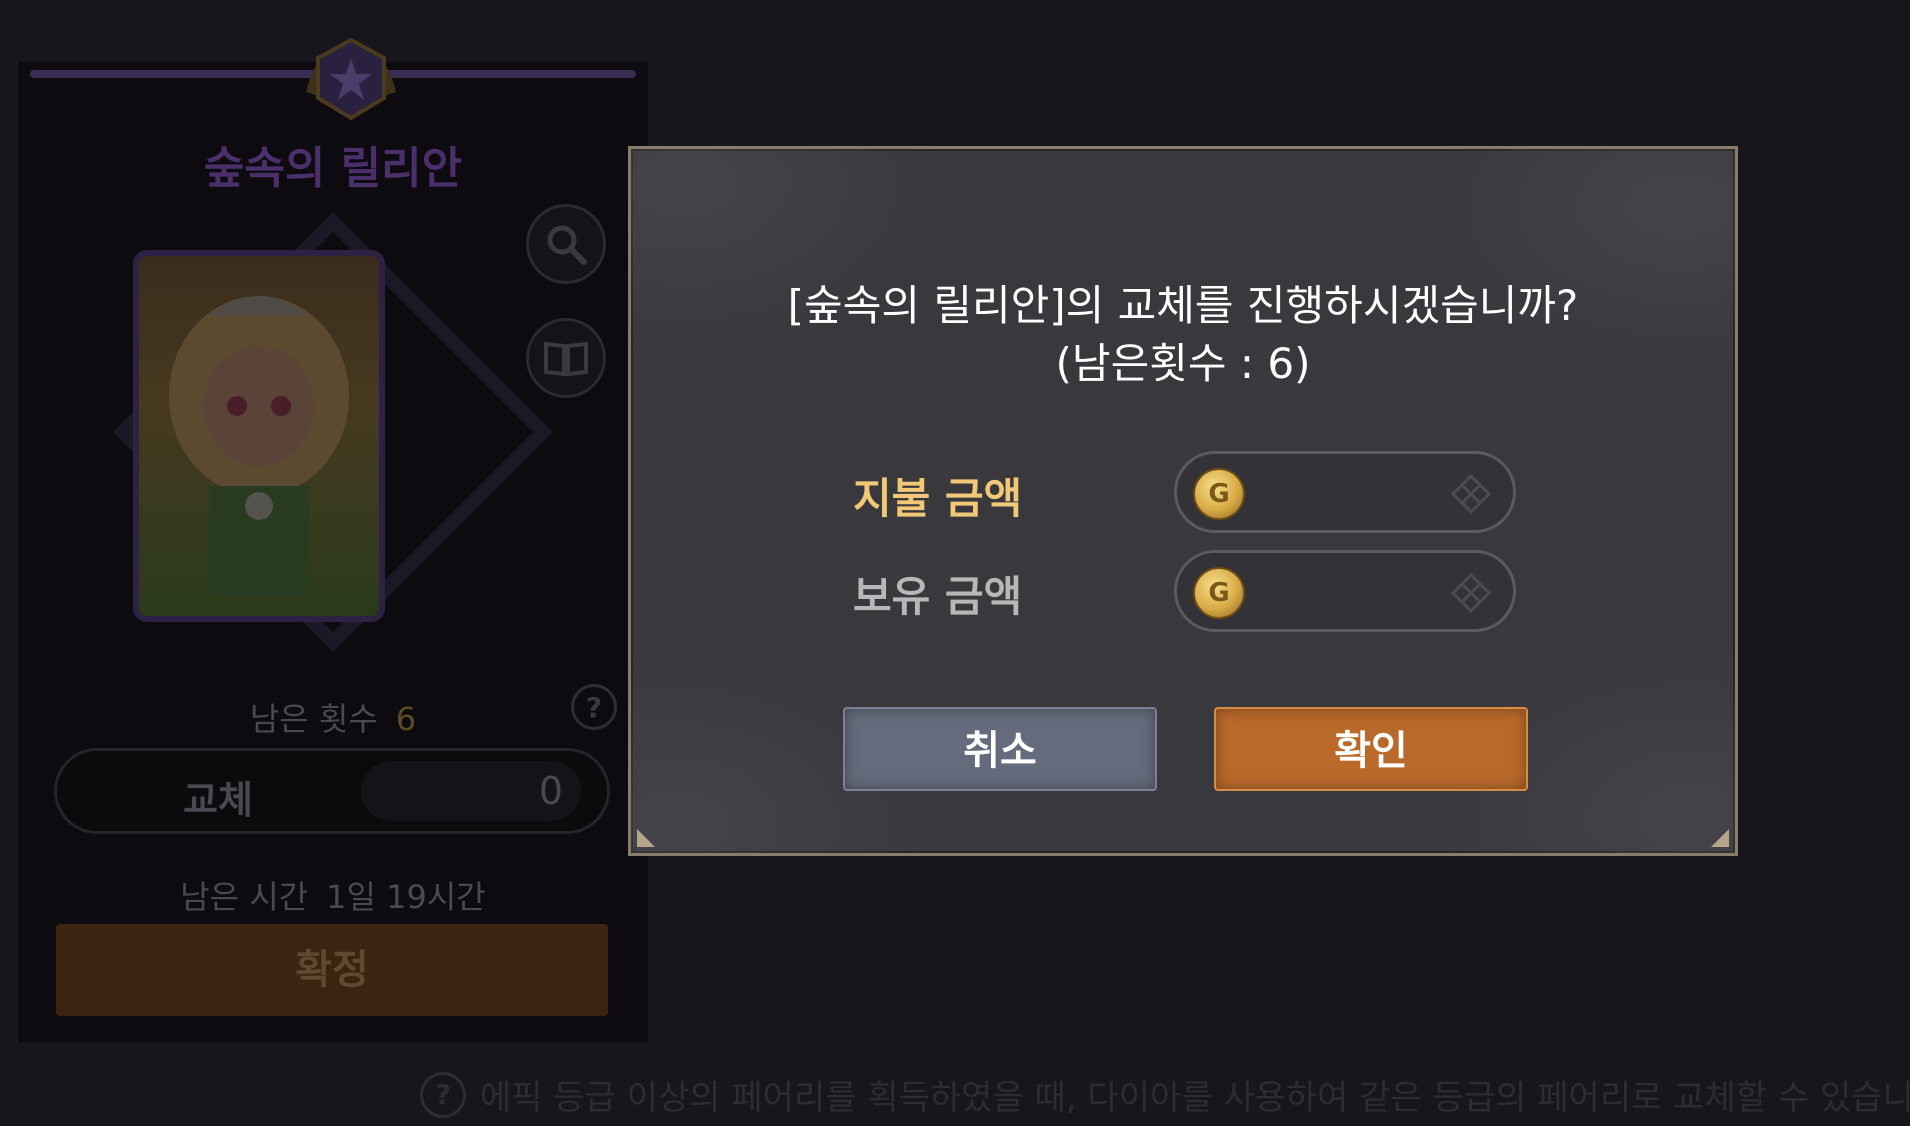 The image size is (1910, 1126). Describe the element at coordinates (1000, 749) in the screenshot. I see `cancel-button: 취소` at that location.